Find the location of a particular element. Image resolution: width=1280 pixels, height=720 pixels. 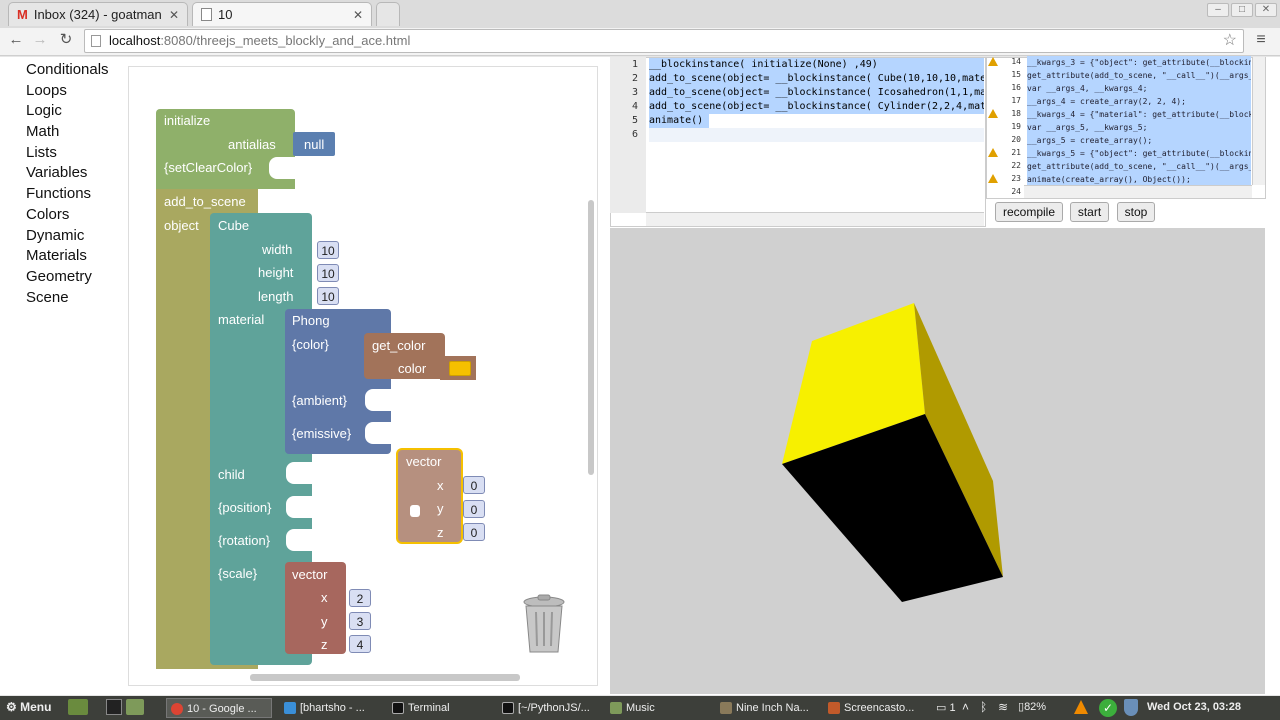

toolbox-category: Loops is located at coordinates (67, 91).